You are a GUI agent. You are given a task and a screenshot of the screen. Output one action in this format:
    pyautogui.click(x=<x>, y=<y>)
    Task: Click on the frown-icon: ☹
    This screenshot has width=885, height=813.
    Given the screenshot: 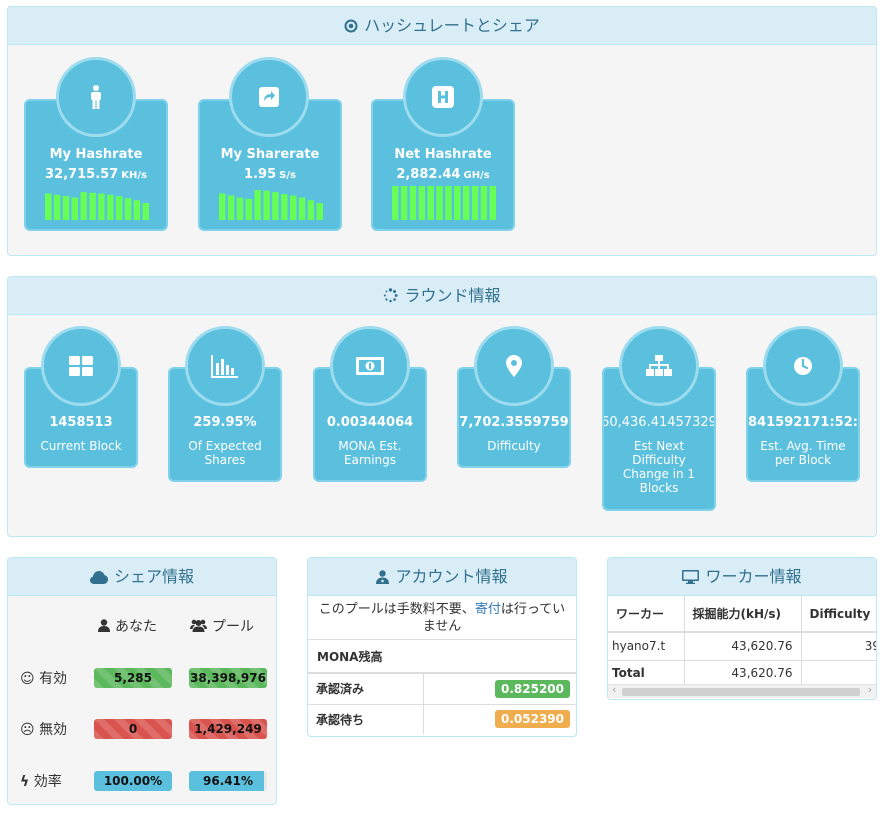 What is the action you would take?
    pyautogui.click(x=27, y=730)
    